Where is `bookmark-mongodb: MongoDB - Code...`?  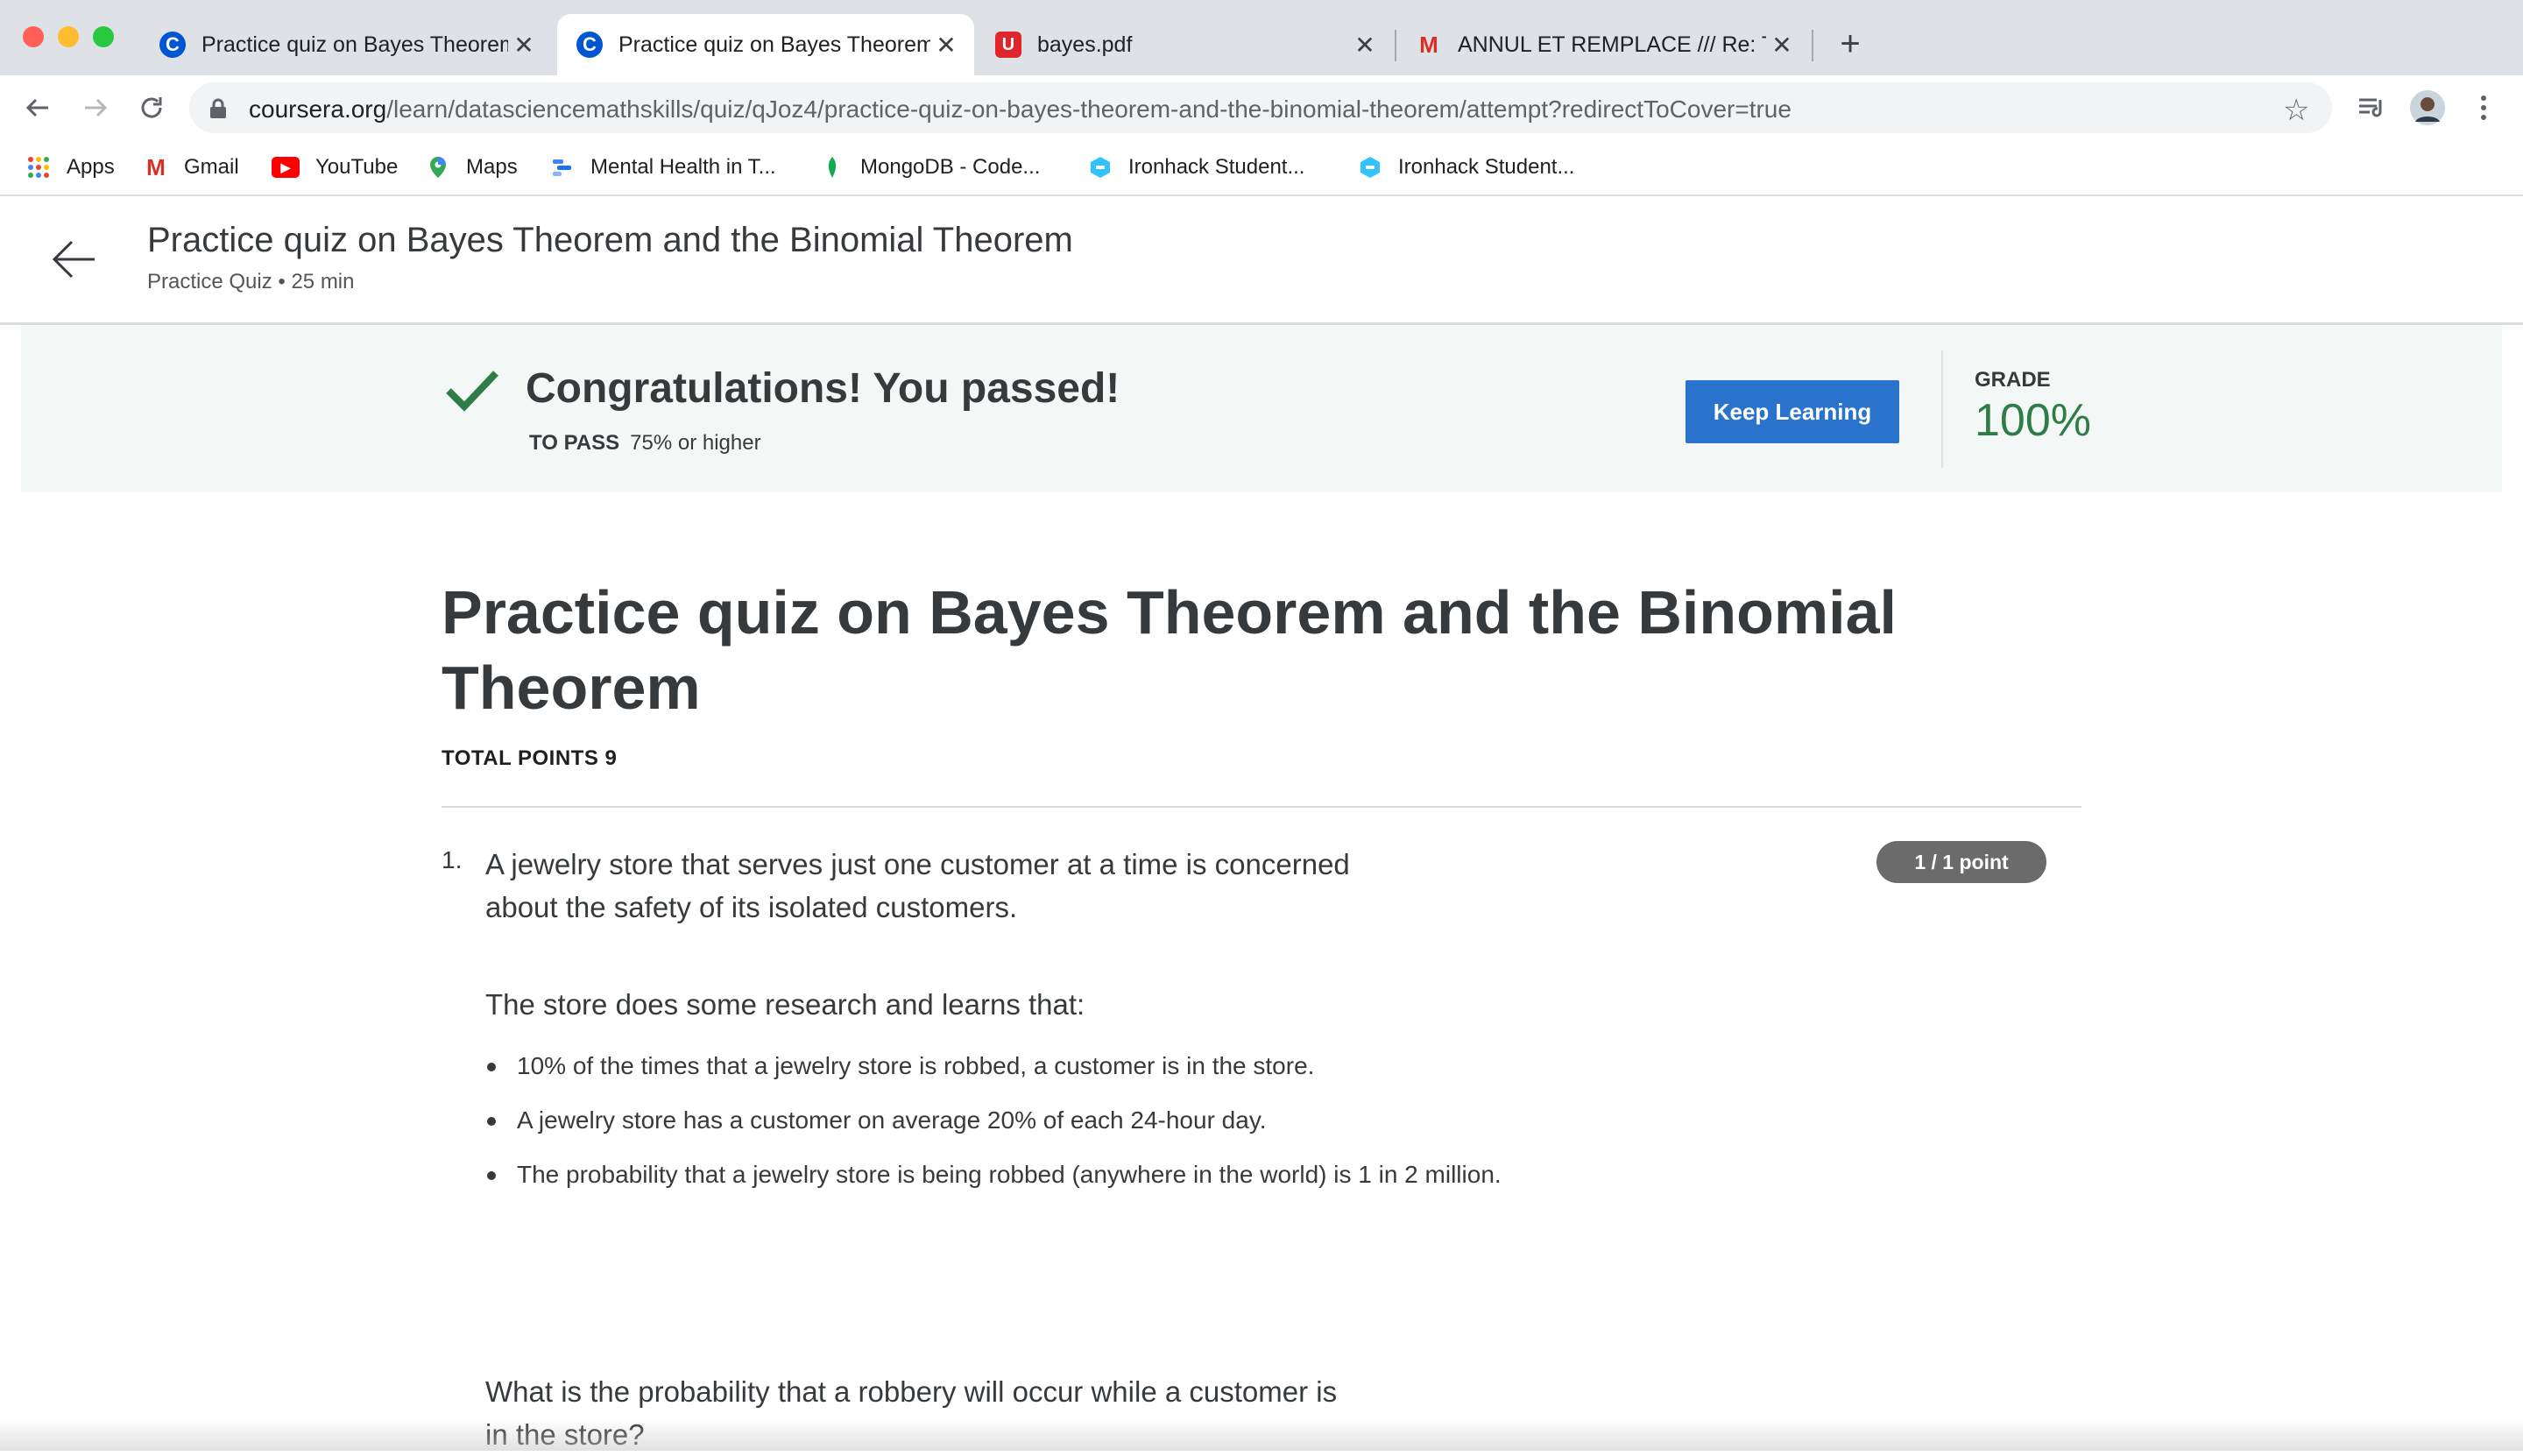
bookmark-mongodb: MongoDB - Code... is located at coordinates (930, 167).